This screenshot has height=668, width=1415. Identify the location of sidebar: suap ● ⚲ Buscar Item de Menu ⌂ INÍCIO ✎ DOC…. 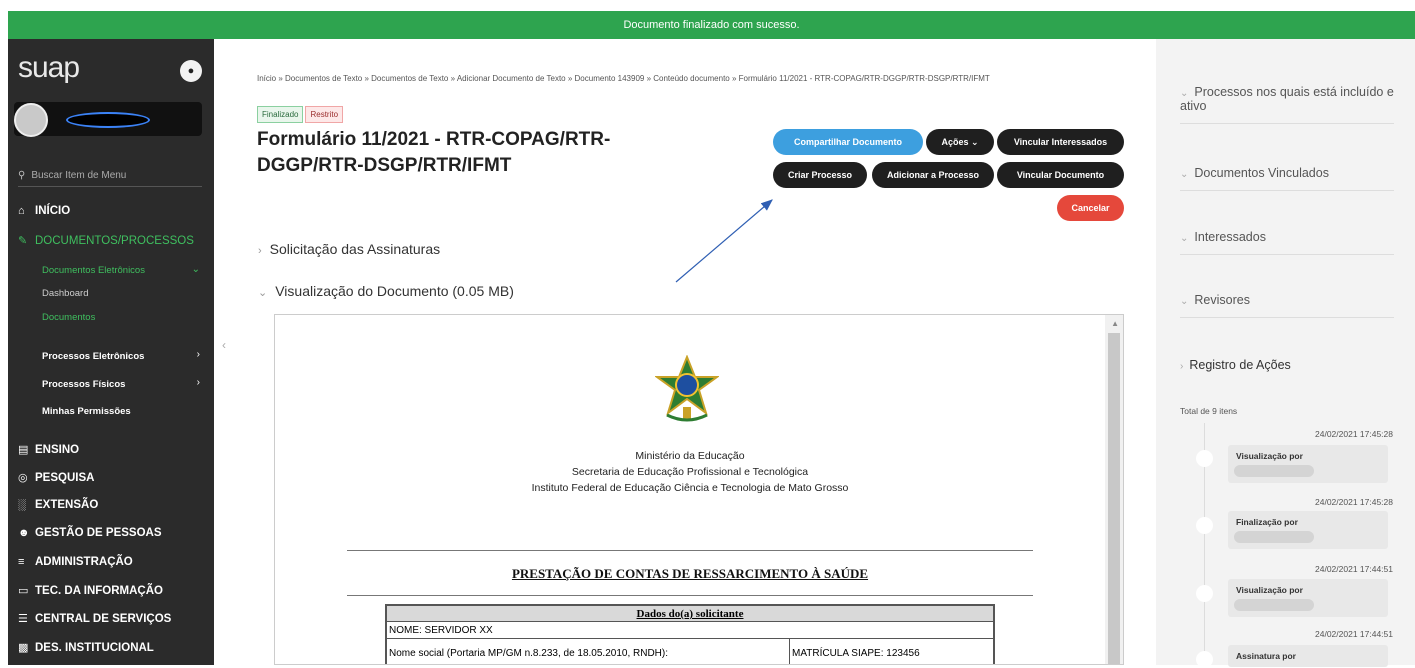
(111, 352).